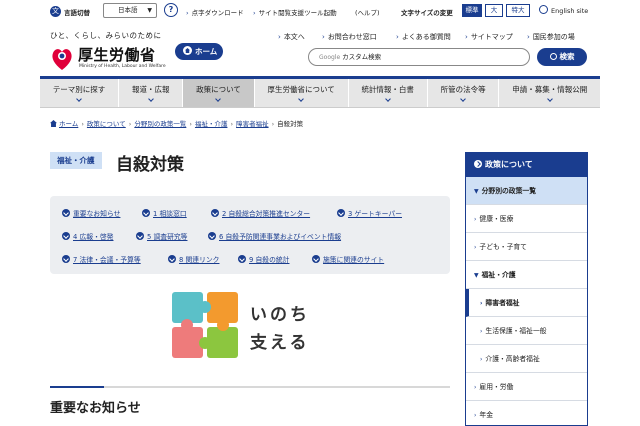 The width and height of the screenshot is (640, 426). Describe the element at coordinates (215, 12) in the screenshot. I see `braille-download-link: › 点字ダウンロード` at that location.